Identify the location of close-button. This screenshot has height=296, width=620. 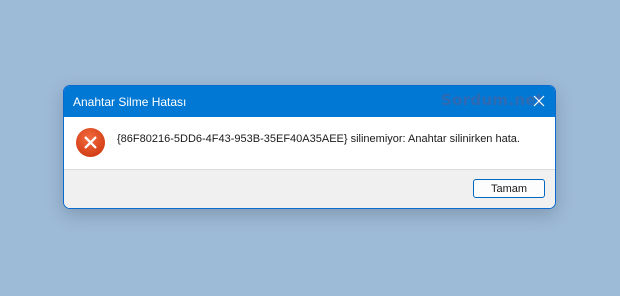
(539, 101).